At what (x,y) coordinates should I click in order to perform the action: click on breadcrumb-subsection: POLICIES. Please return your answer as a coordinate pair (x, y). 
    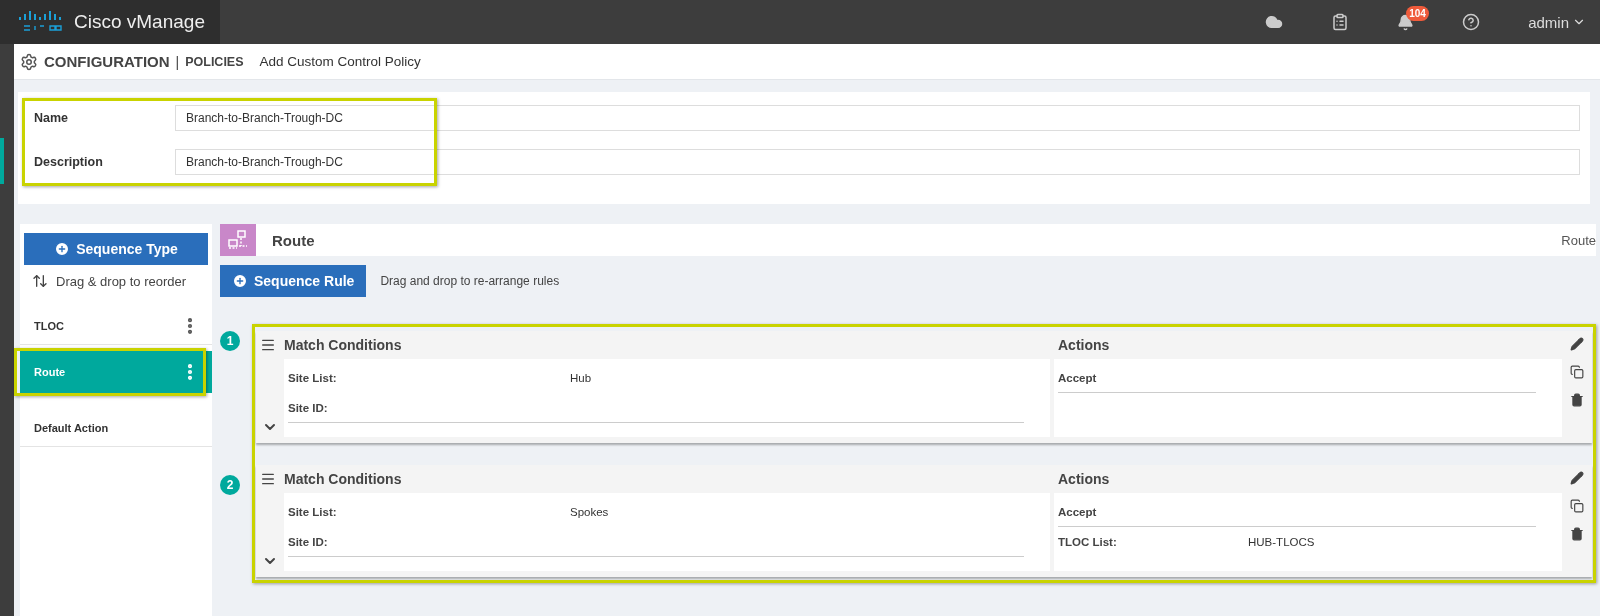
    Looking at the image, I should click on (214, 61).